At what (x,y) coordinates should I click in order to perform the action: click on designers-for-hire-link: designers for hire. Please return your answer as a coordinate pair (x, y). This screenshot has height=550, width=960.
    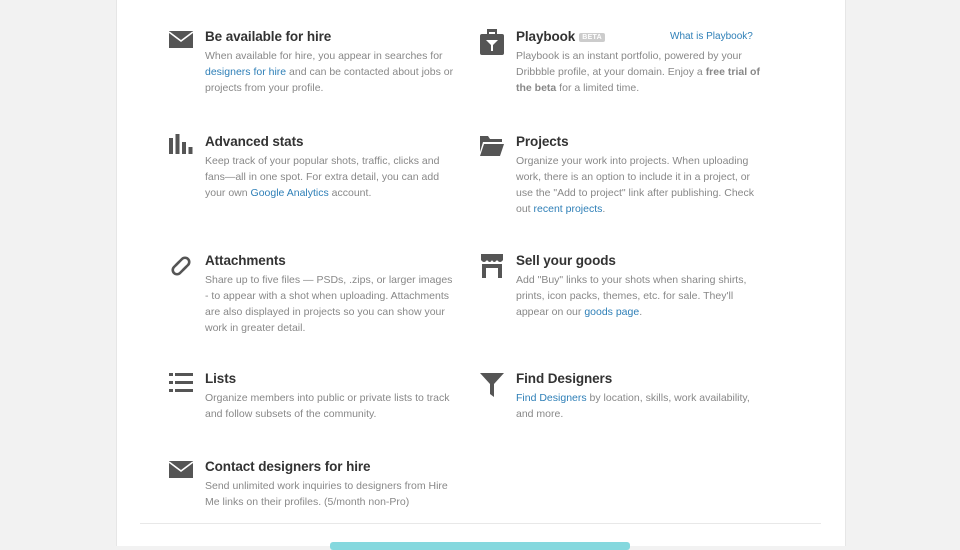
    Looking at the image, I should click on (245, 72).